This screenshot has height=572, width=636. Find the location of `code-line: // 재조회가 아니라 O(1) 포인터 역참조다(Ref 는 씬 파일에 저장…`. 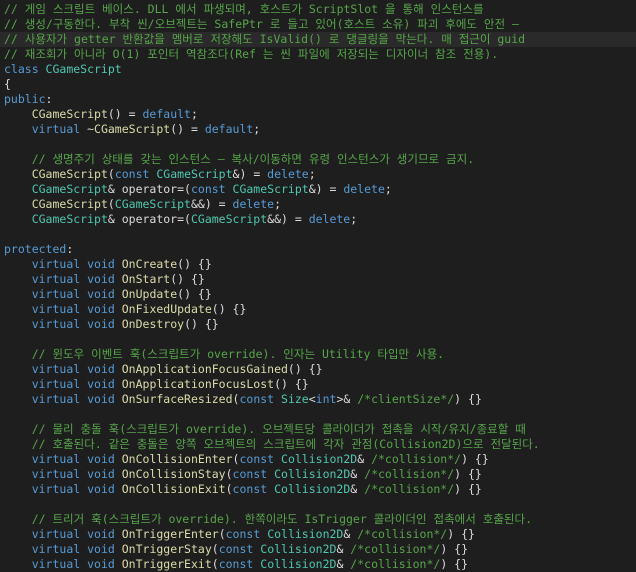

code-line: // 재조회가 아니라 O(1) 포인터 역참조다(Ref 는 씬 파일에 저장… is located at coordinates (251, 54).